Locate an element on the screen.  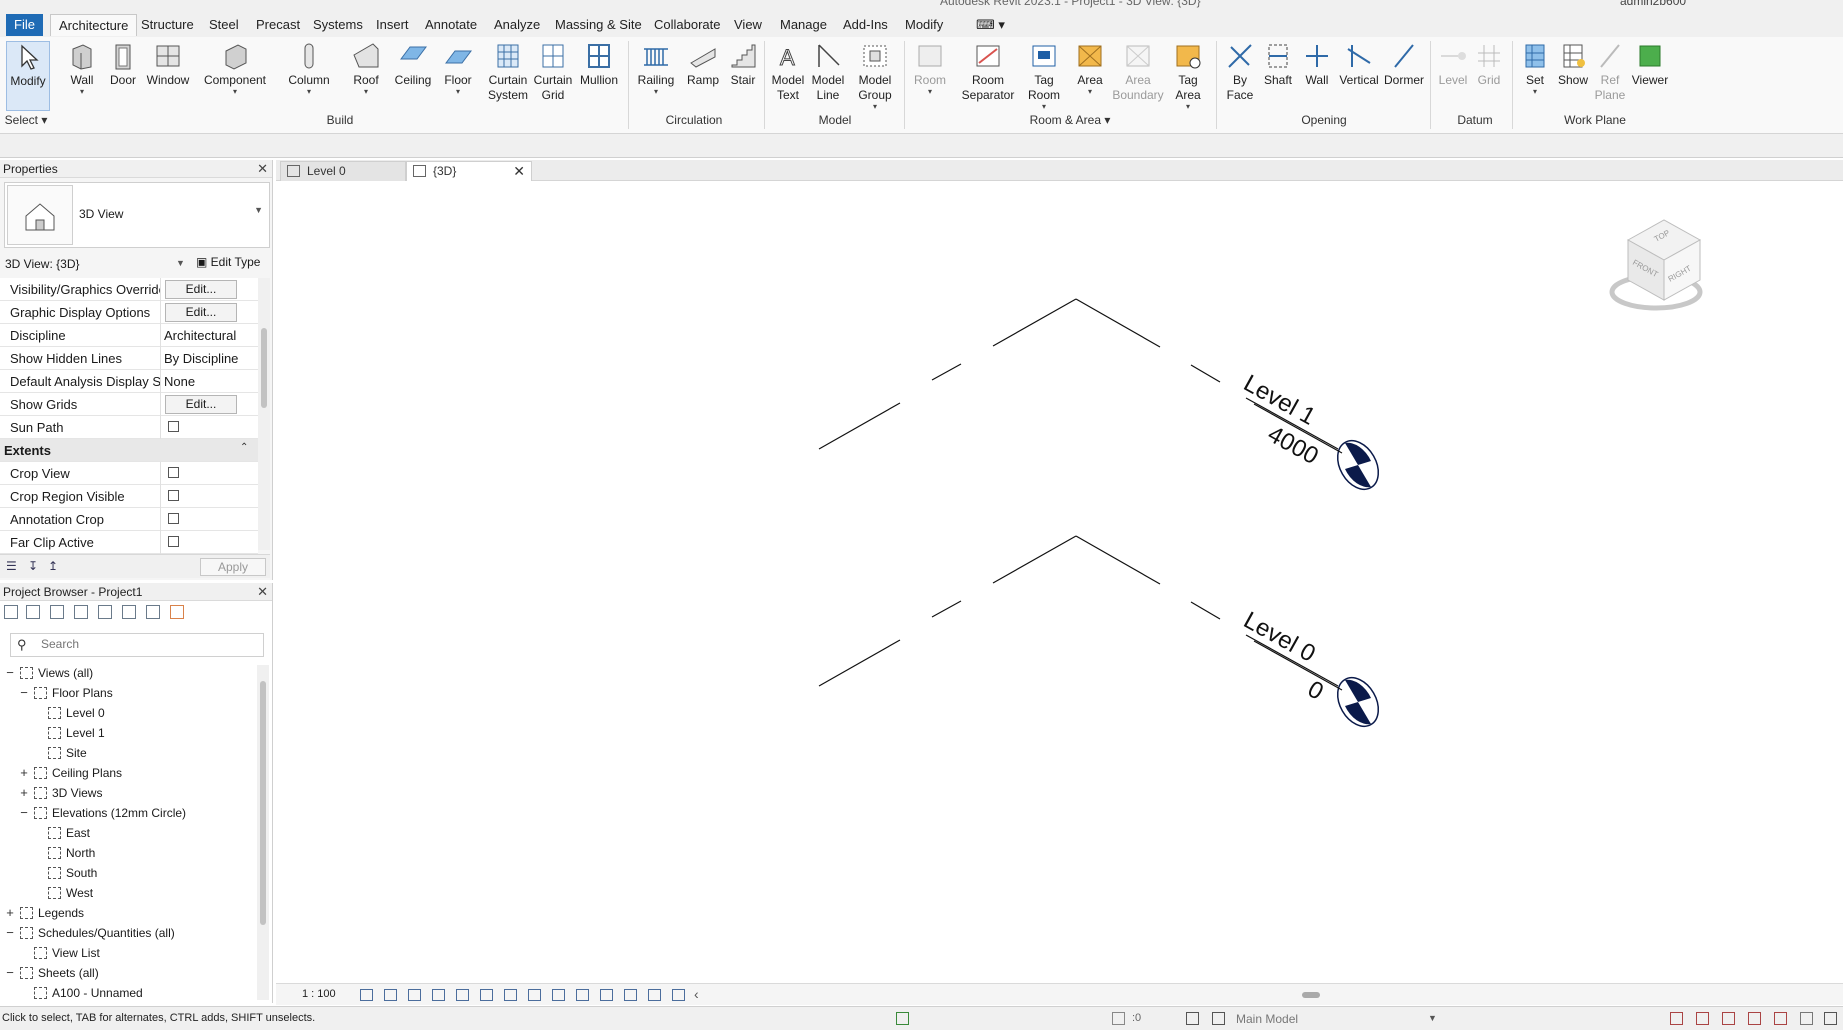
column-button: Column ▾ is located at coordinates (309, 68).